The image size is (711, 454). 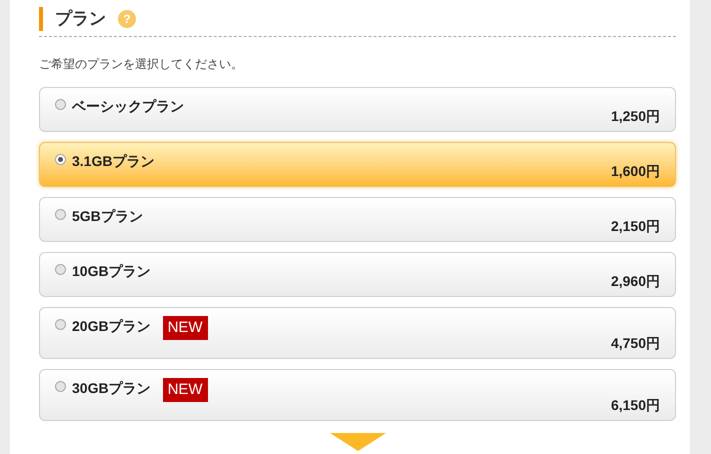 I want to click on plan-price: 4,750円, so click(x=635, y=343).